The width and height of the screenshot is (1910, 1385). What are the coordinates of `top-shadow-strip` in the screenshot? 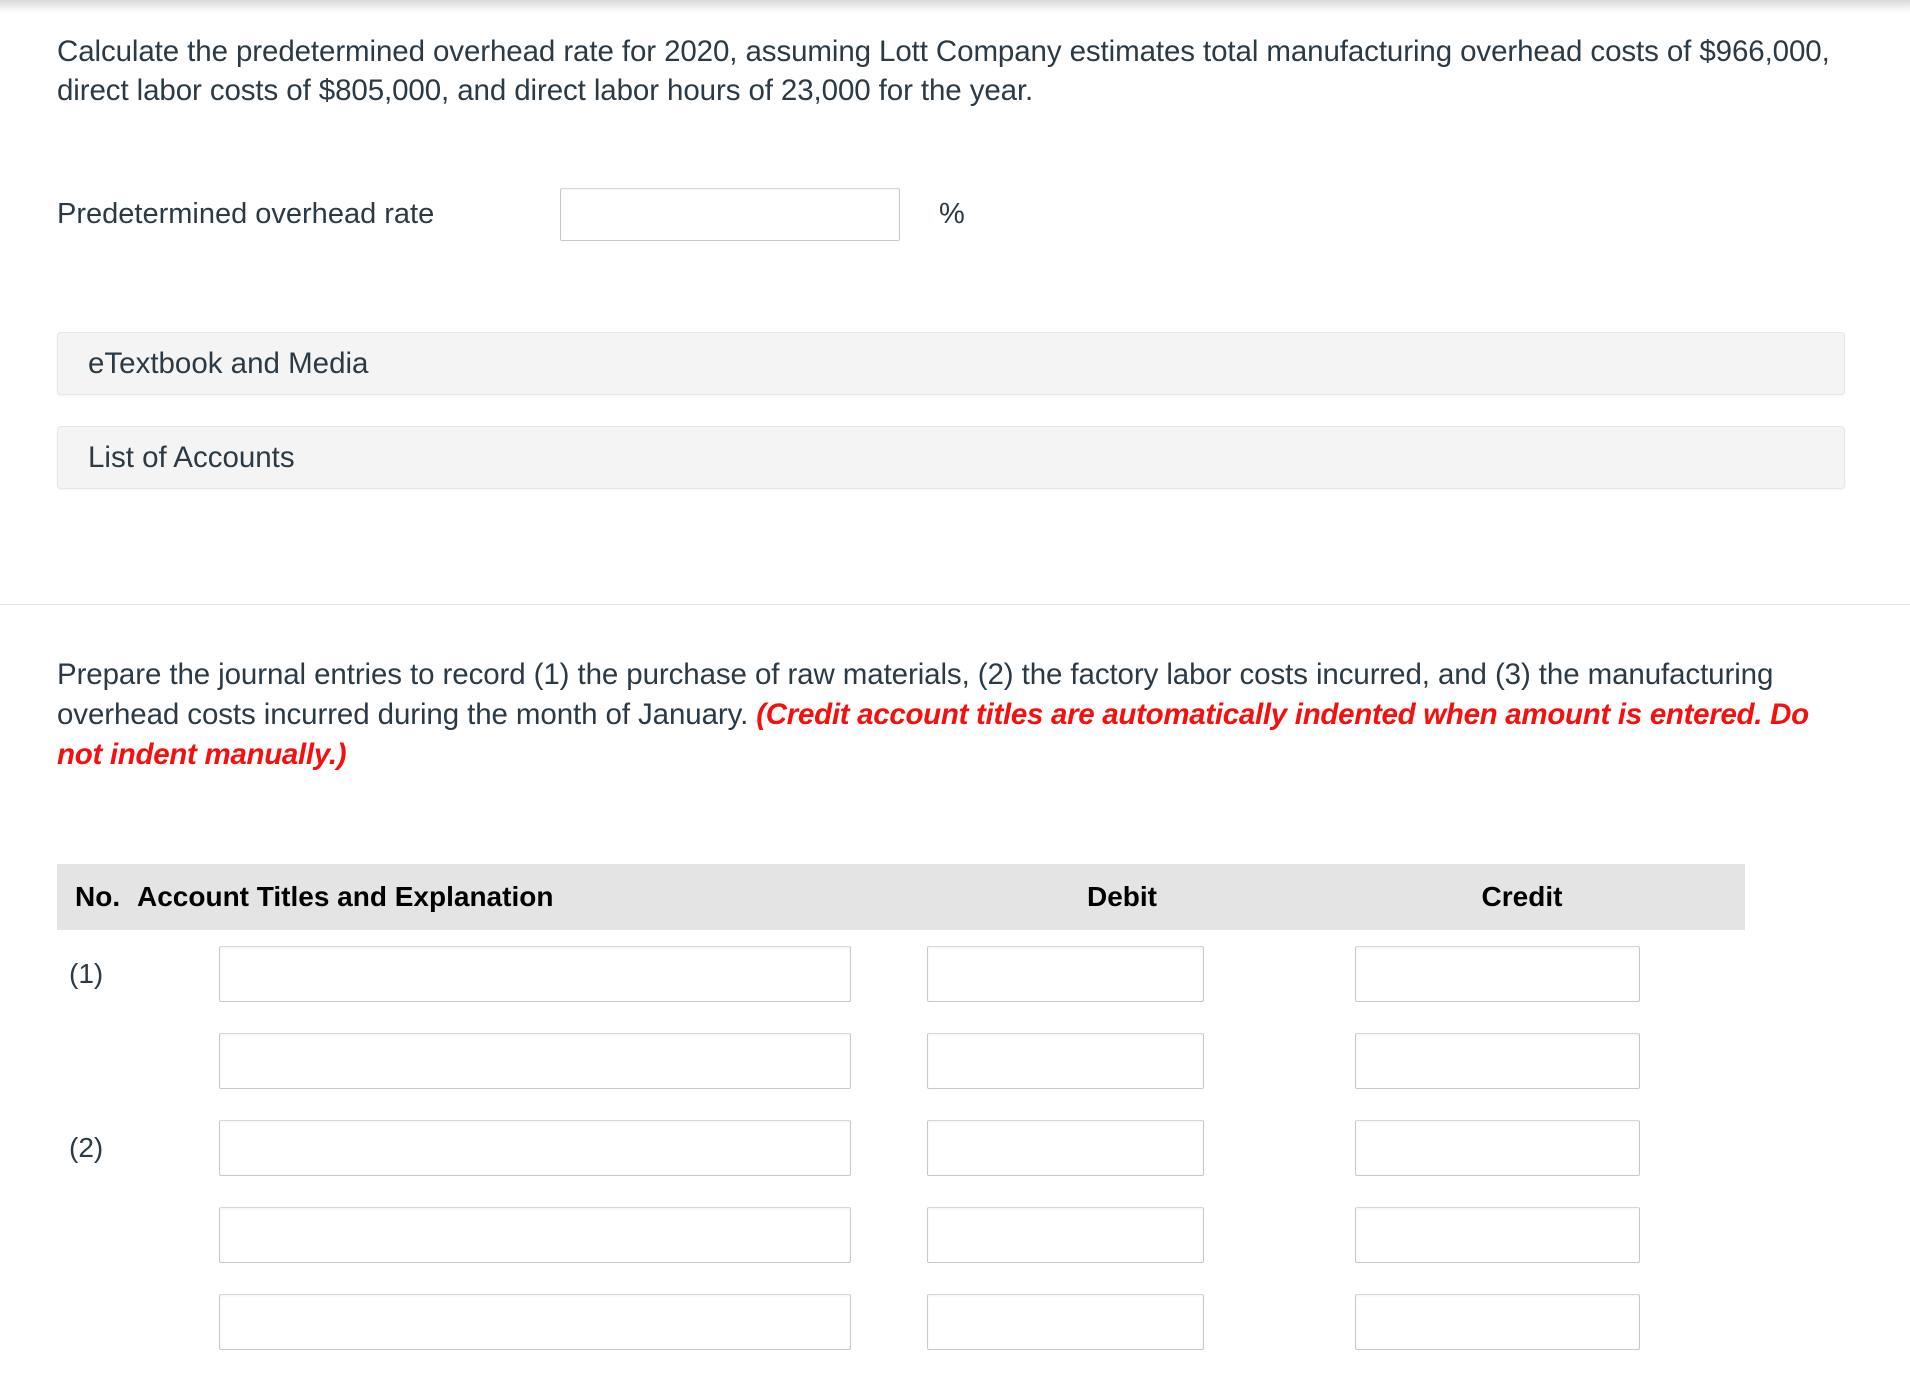 It's located at (955, 7).